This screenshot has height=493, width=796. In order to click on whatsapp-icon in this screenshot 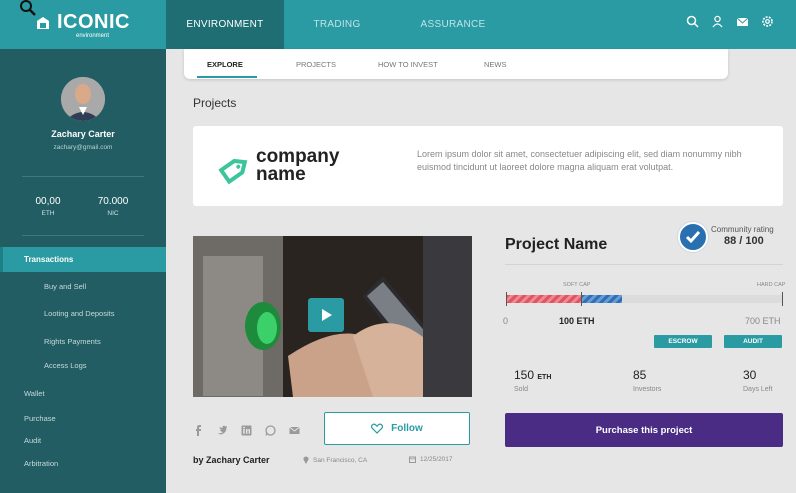, I will do `click(270, 429)`.